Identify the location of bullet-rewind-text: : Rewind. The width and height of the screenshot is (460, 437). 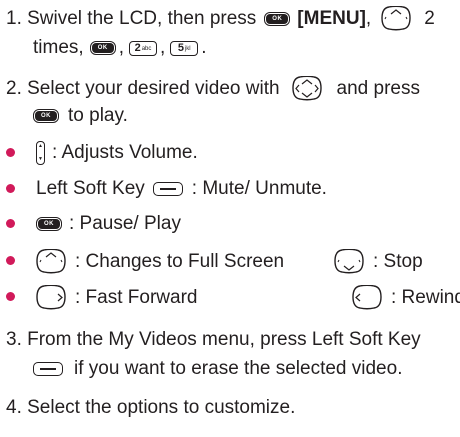
(425, 297).